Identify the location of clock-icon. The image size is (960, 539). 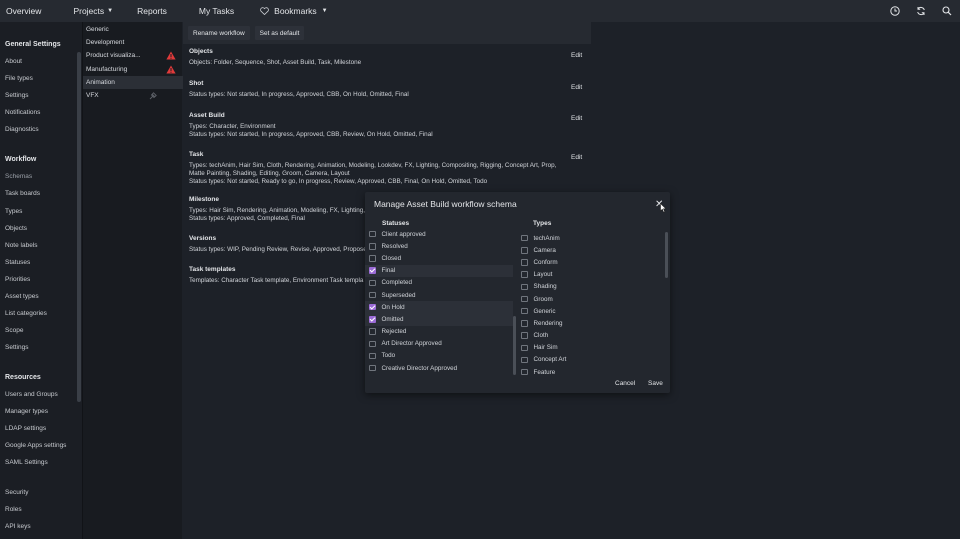
(895, 11).